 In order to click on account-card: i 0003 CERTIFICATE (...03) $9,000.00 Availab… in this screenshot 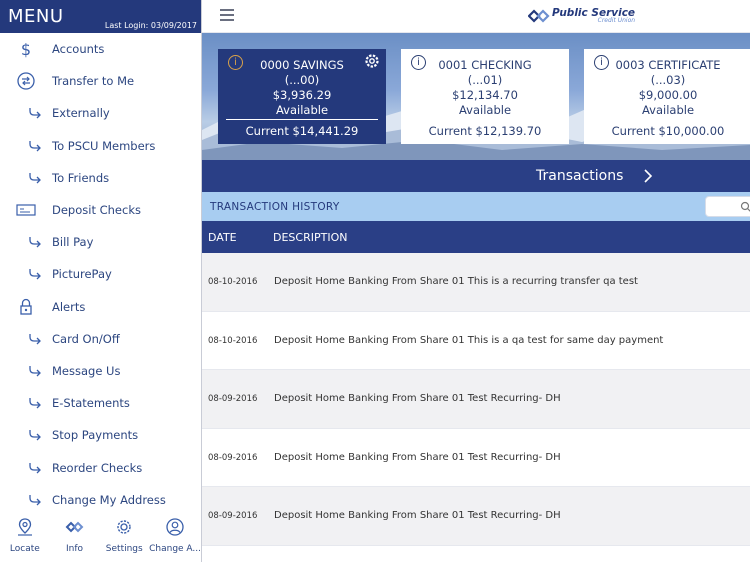, I will do `click(667, 96)`.